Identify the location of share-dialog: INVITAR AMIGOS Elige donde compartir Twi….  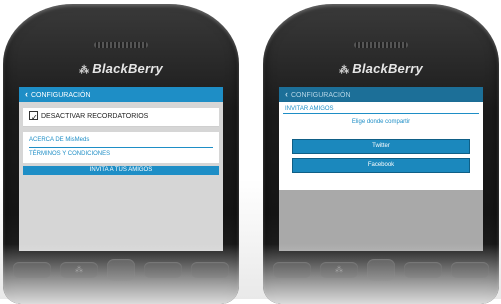
(381, 146).